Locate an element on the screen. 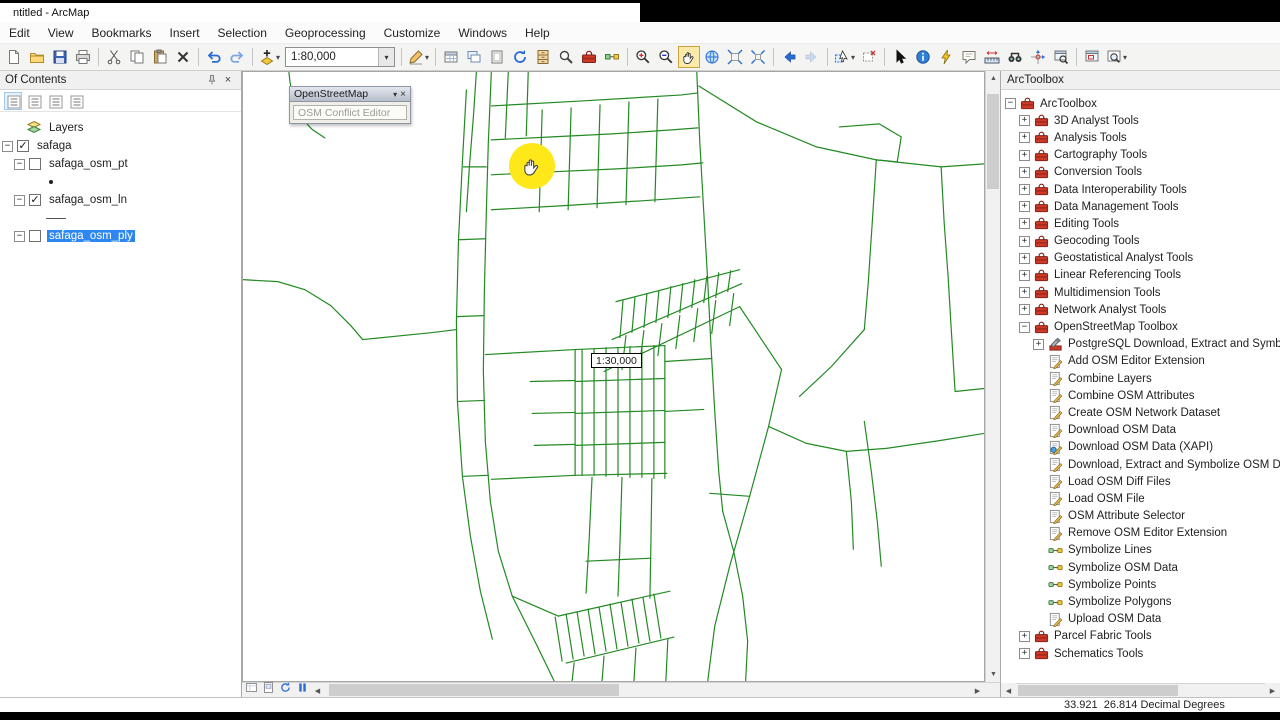 The width and height of the screenshot is (1280, 720). find-button is located at coordinates (1015, 57).